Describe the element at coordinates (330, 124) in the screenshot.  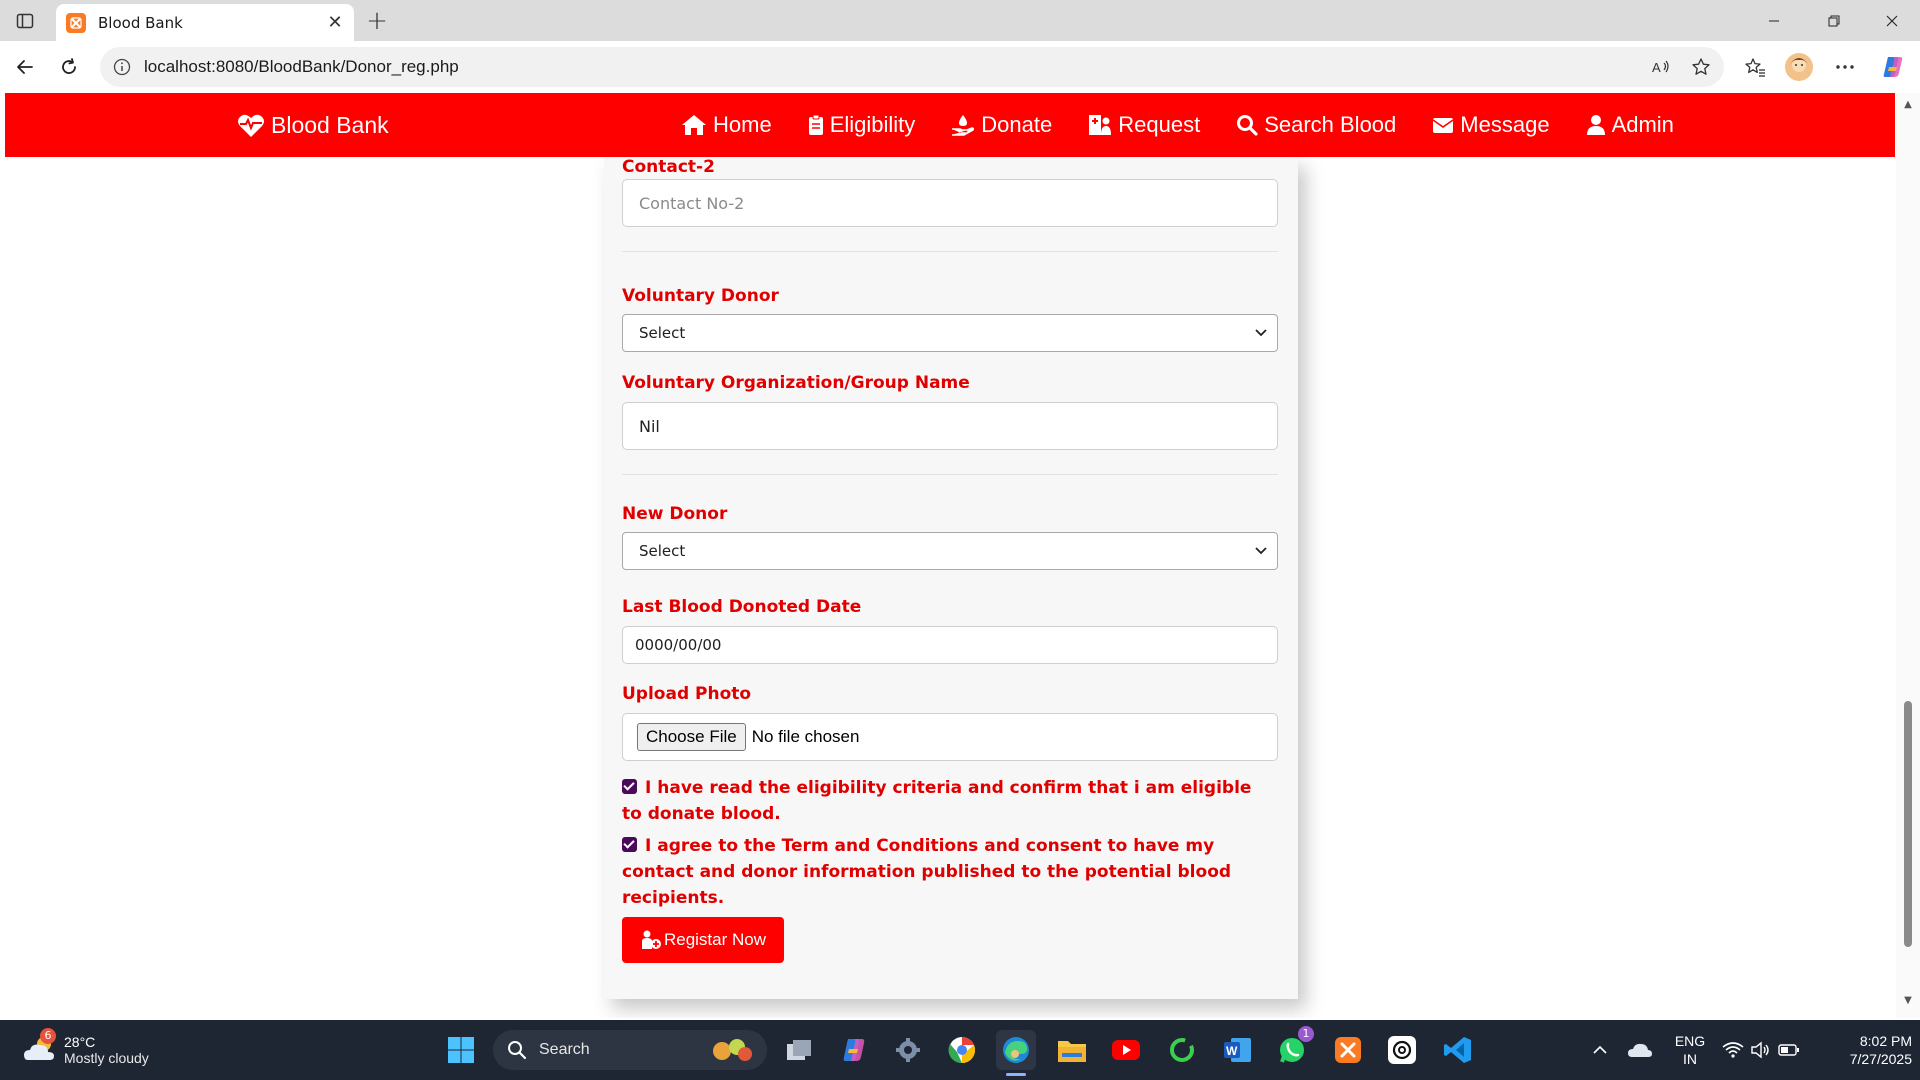
I see `brand-label: Blood Bank` at that location.